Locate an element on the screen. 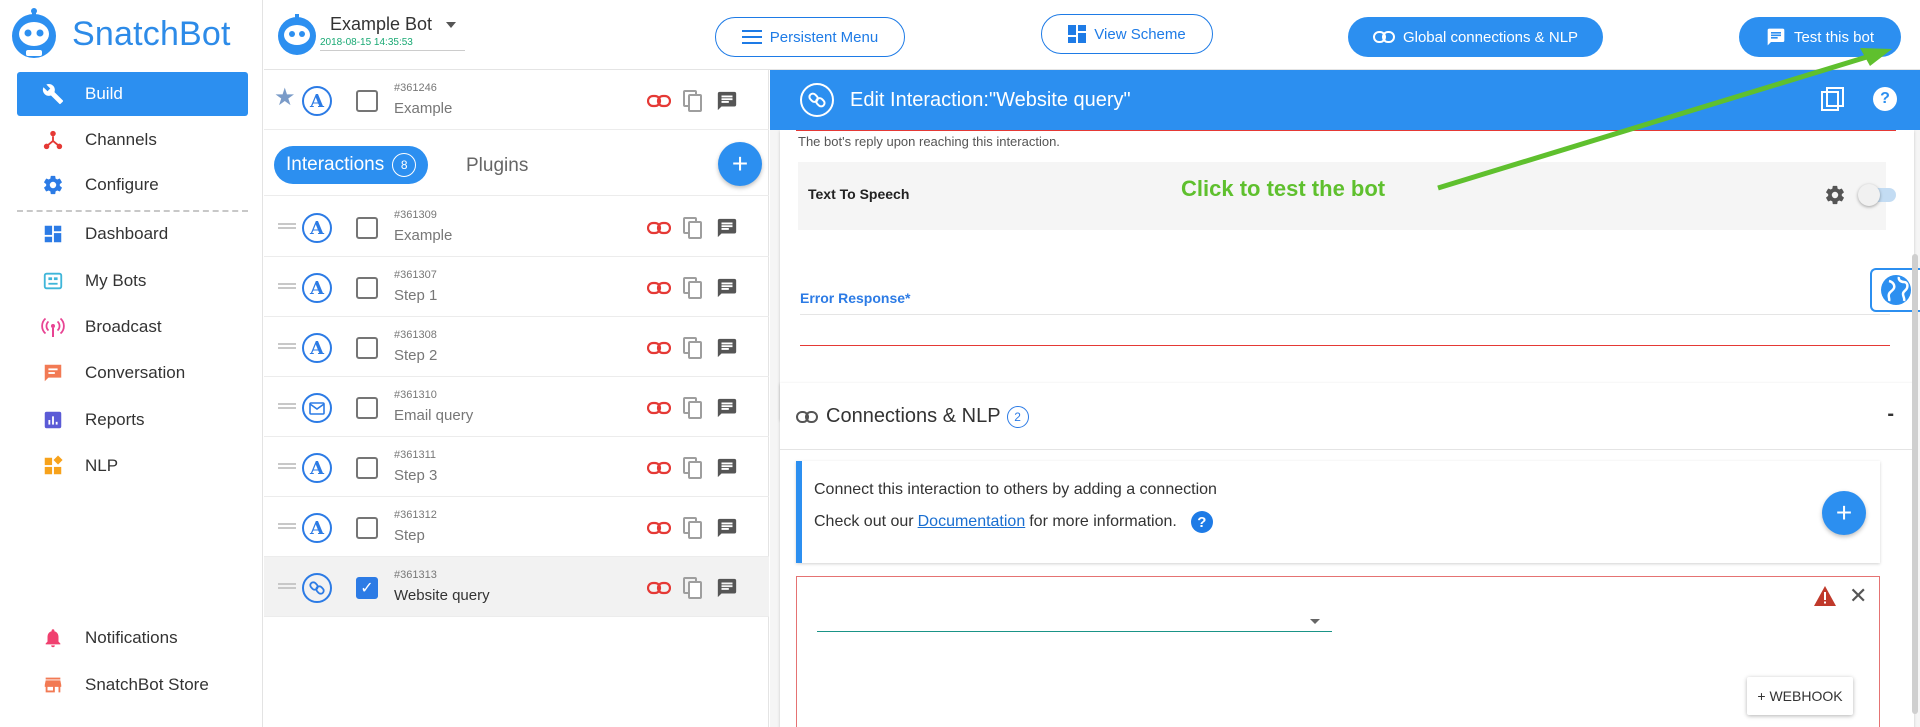  tts-toggle is located at coordinates (1877, 195).